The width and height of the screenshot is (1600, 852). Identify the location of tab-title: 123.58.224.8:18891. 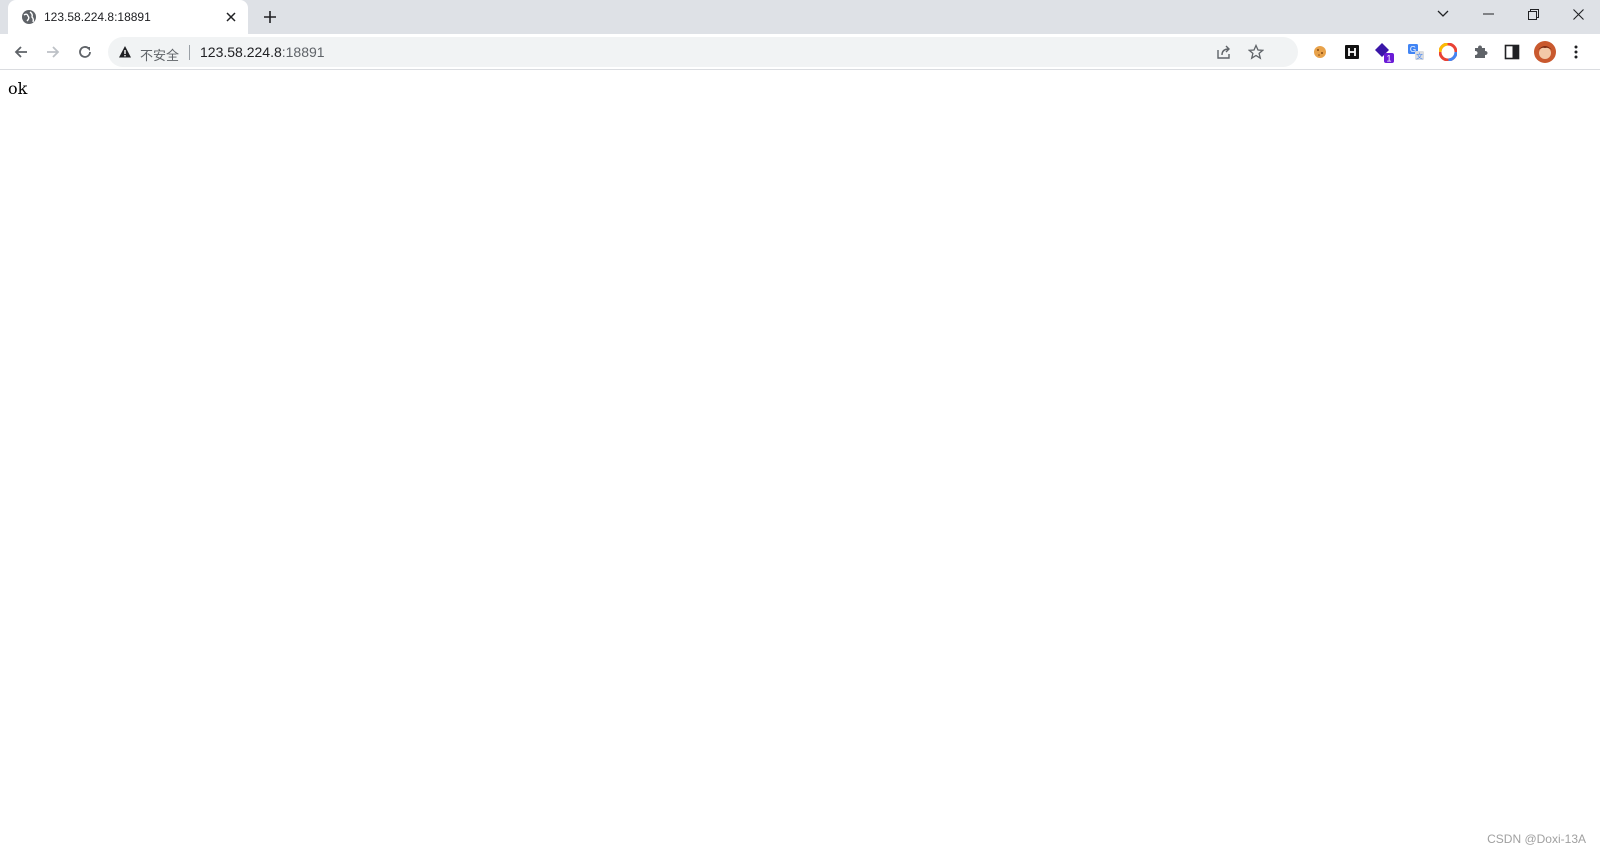
(97, 17).